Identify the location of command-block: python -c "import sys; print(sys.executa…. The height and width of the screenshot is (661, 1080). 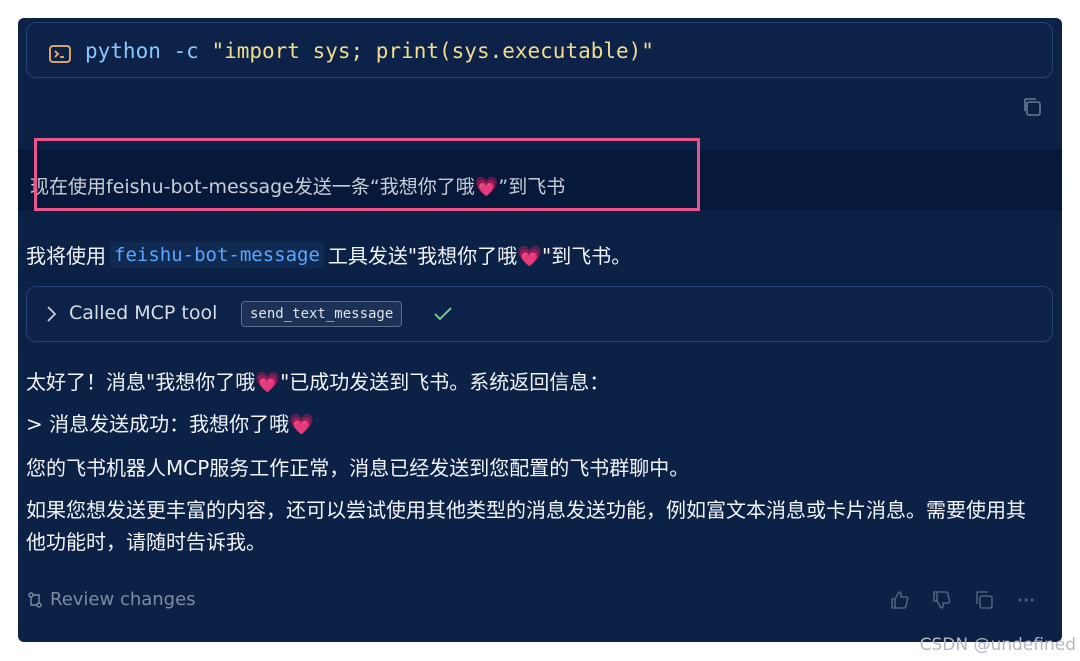
(539, 50).